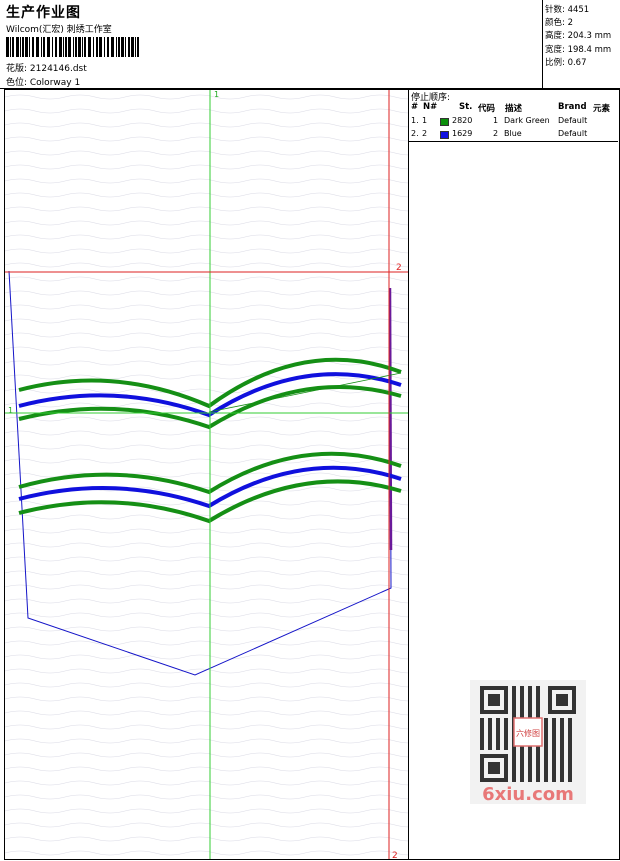  I want to click on guide-label-green-left: 1, so click(10, 410).